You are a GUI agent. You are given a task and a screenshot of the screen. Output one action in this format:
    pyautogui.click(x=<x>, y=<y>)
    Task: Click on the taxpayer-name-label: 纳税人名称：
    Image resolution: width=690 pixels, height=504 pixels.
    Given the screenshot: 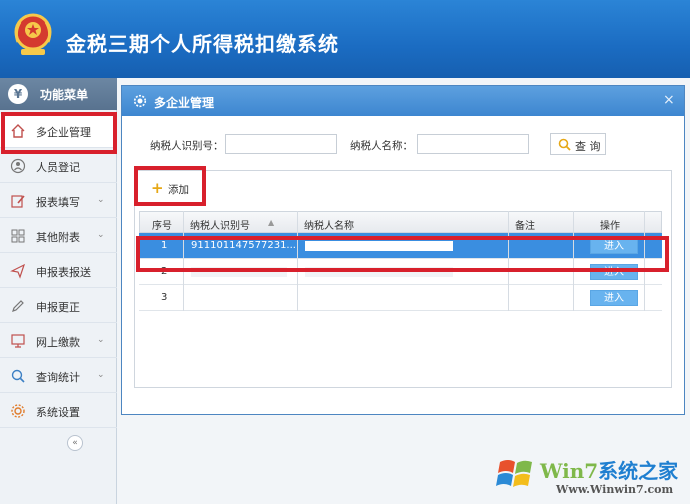 What is the action you would take?
    pyautogui.click(x=381, y=146)
    